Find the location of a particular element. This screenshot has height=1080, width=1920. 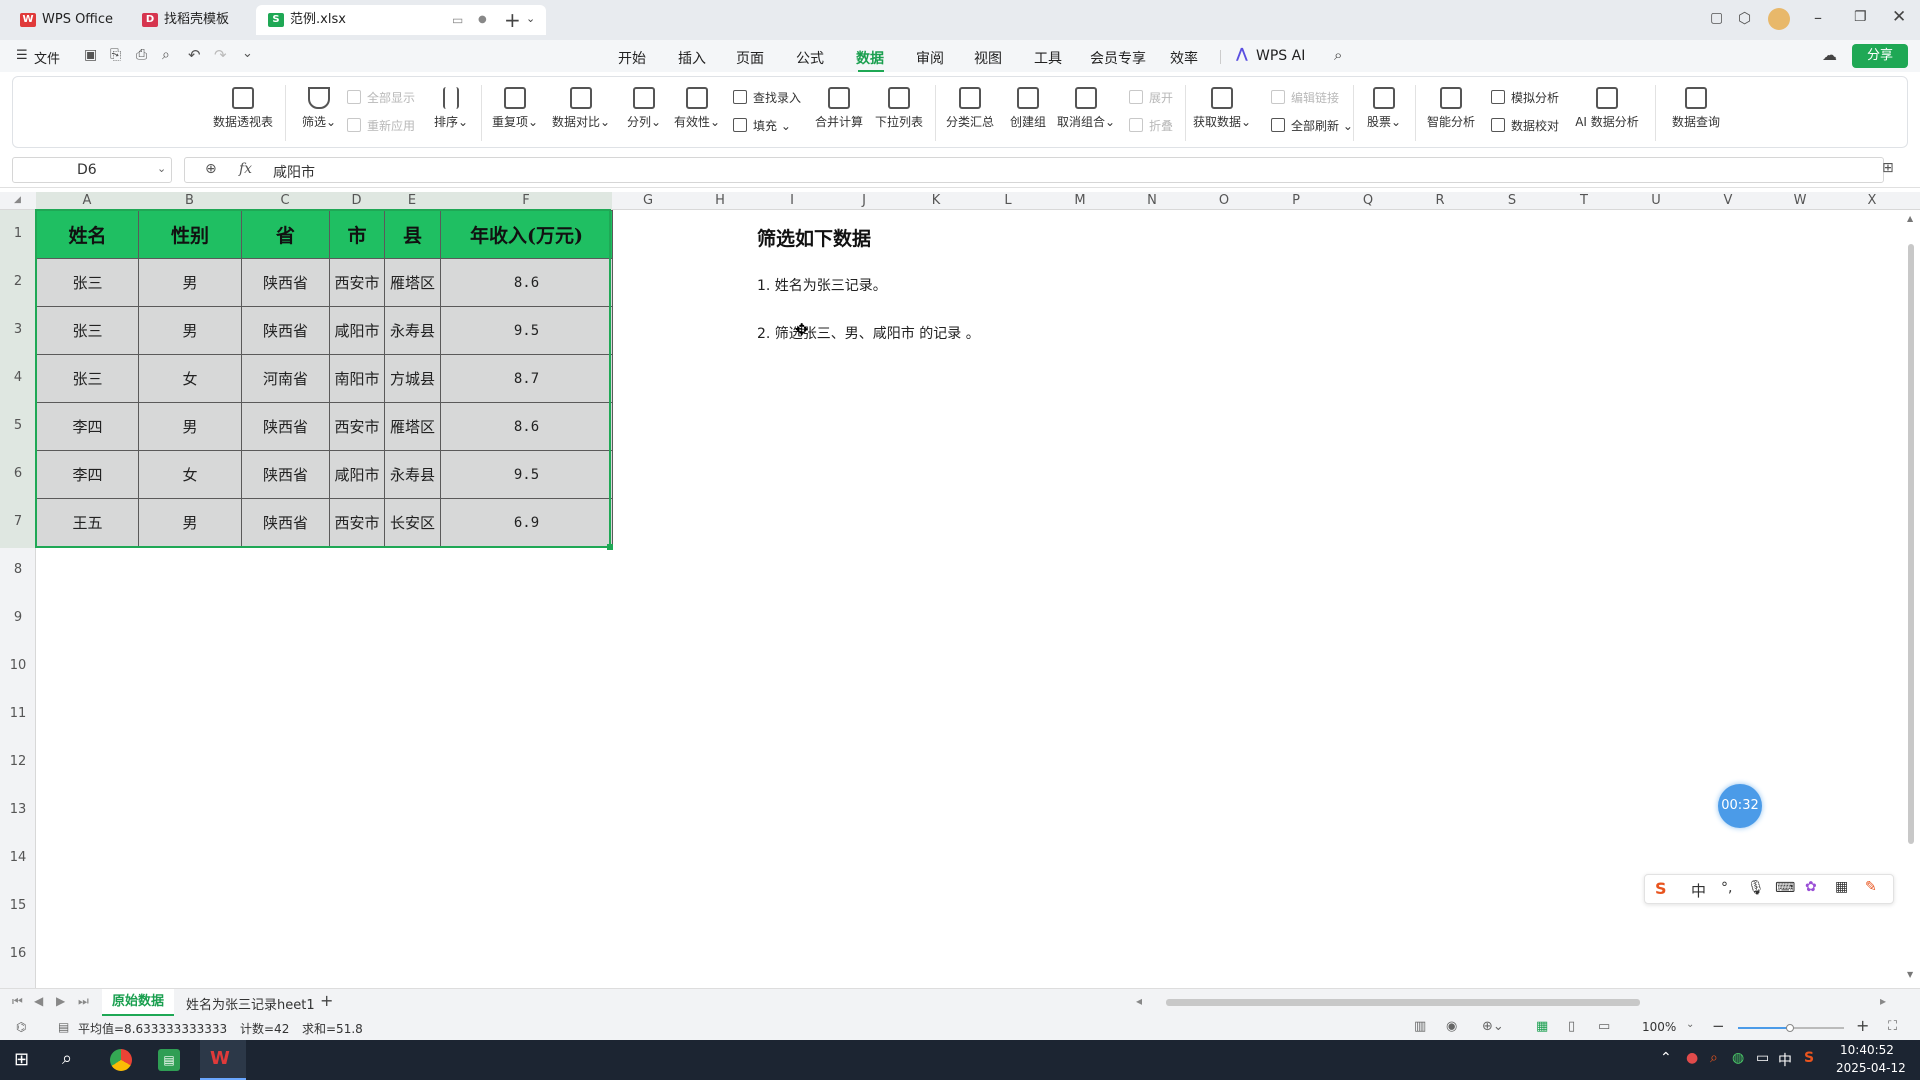

smart-analysis-button: 智能分析 is located at coordinates (1451, 108).